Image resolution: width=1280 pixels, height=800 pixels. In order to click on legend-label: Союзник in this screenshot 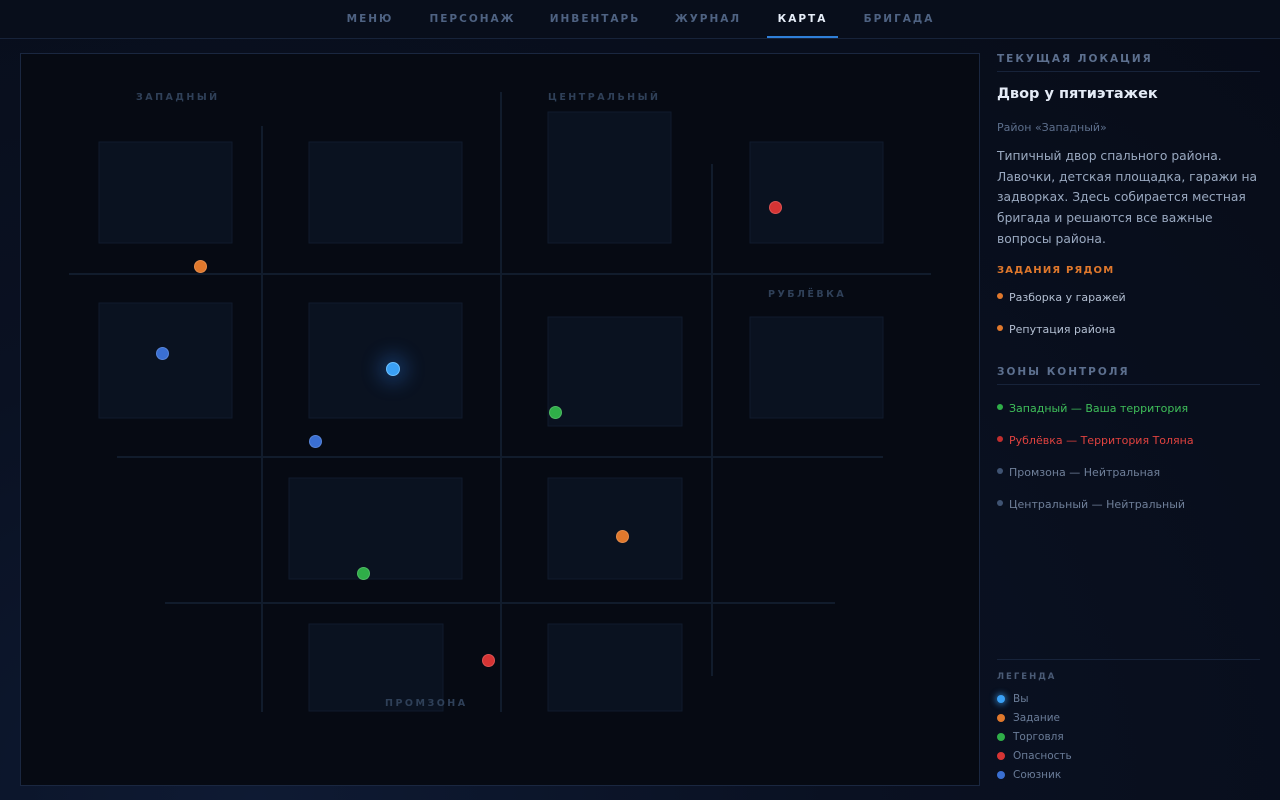, I will do `click(1037, 774)`.